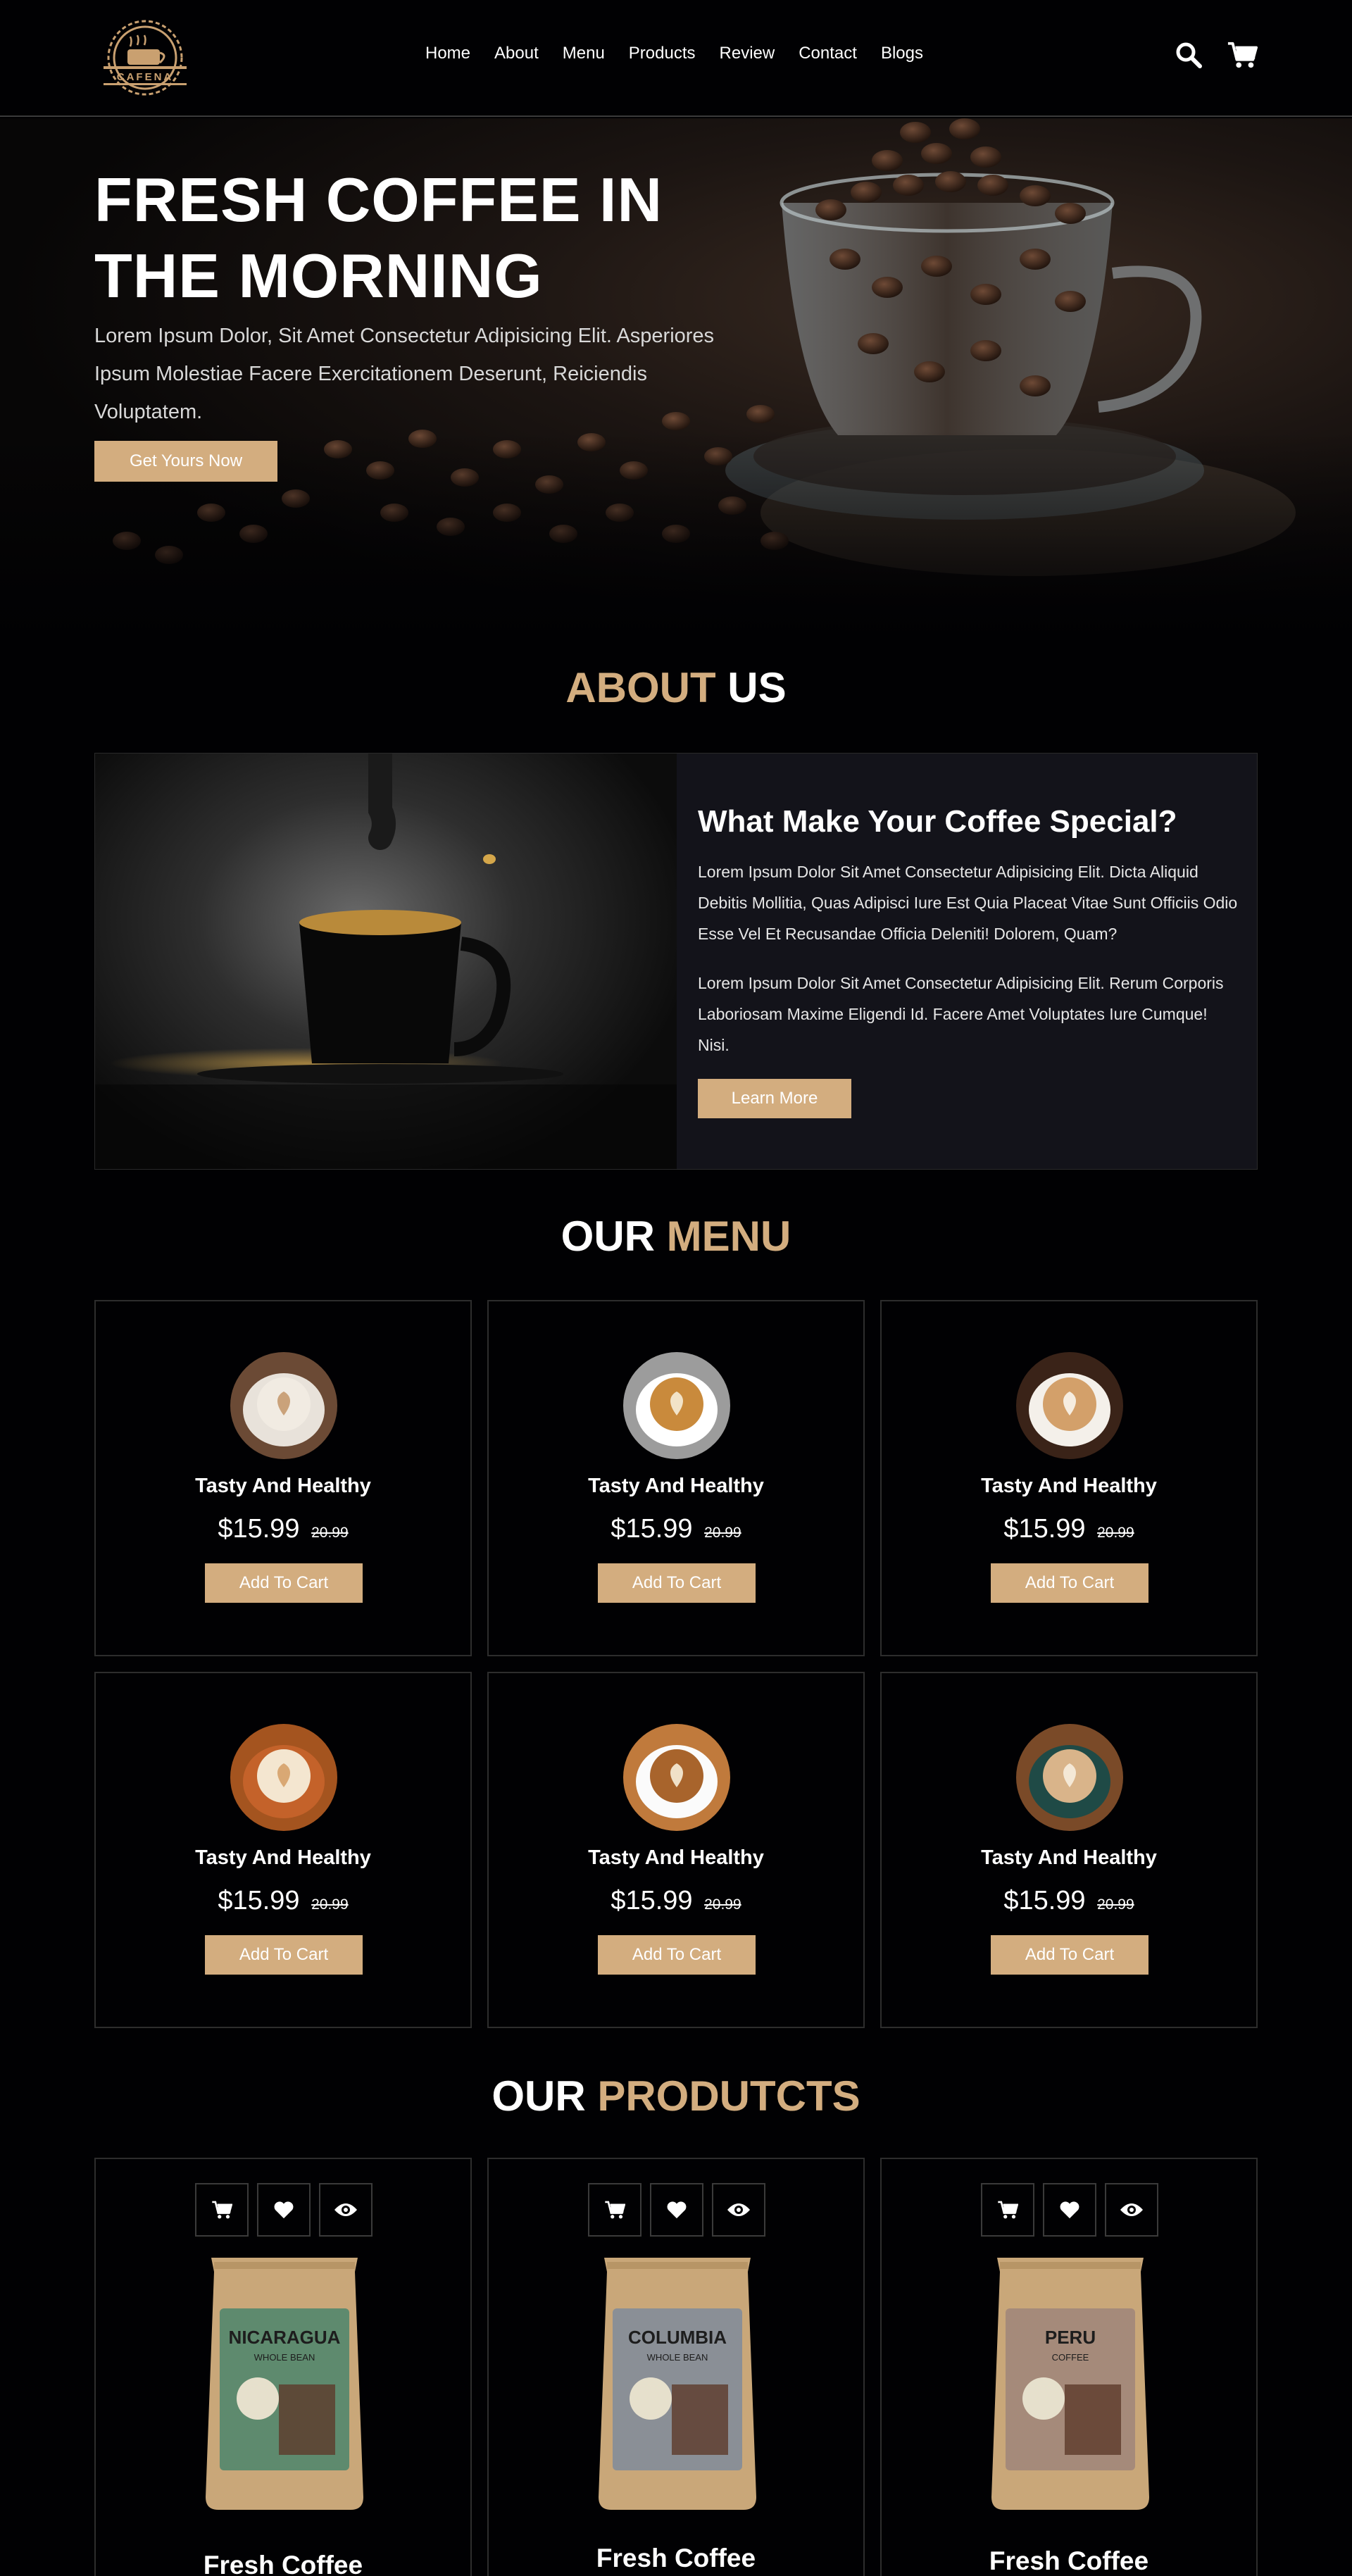  I want to click on nav-about: About, so click(516, 53).